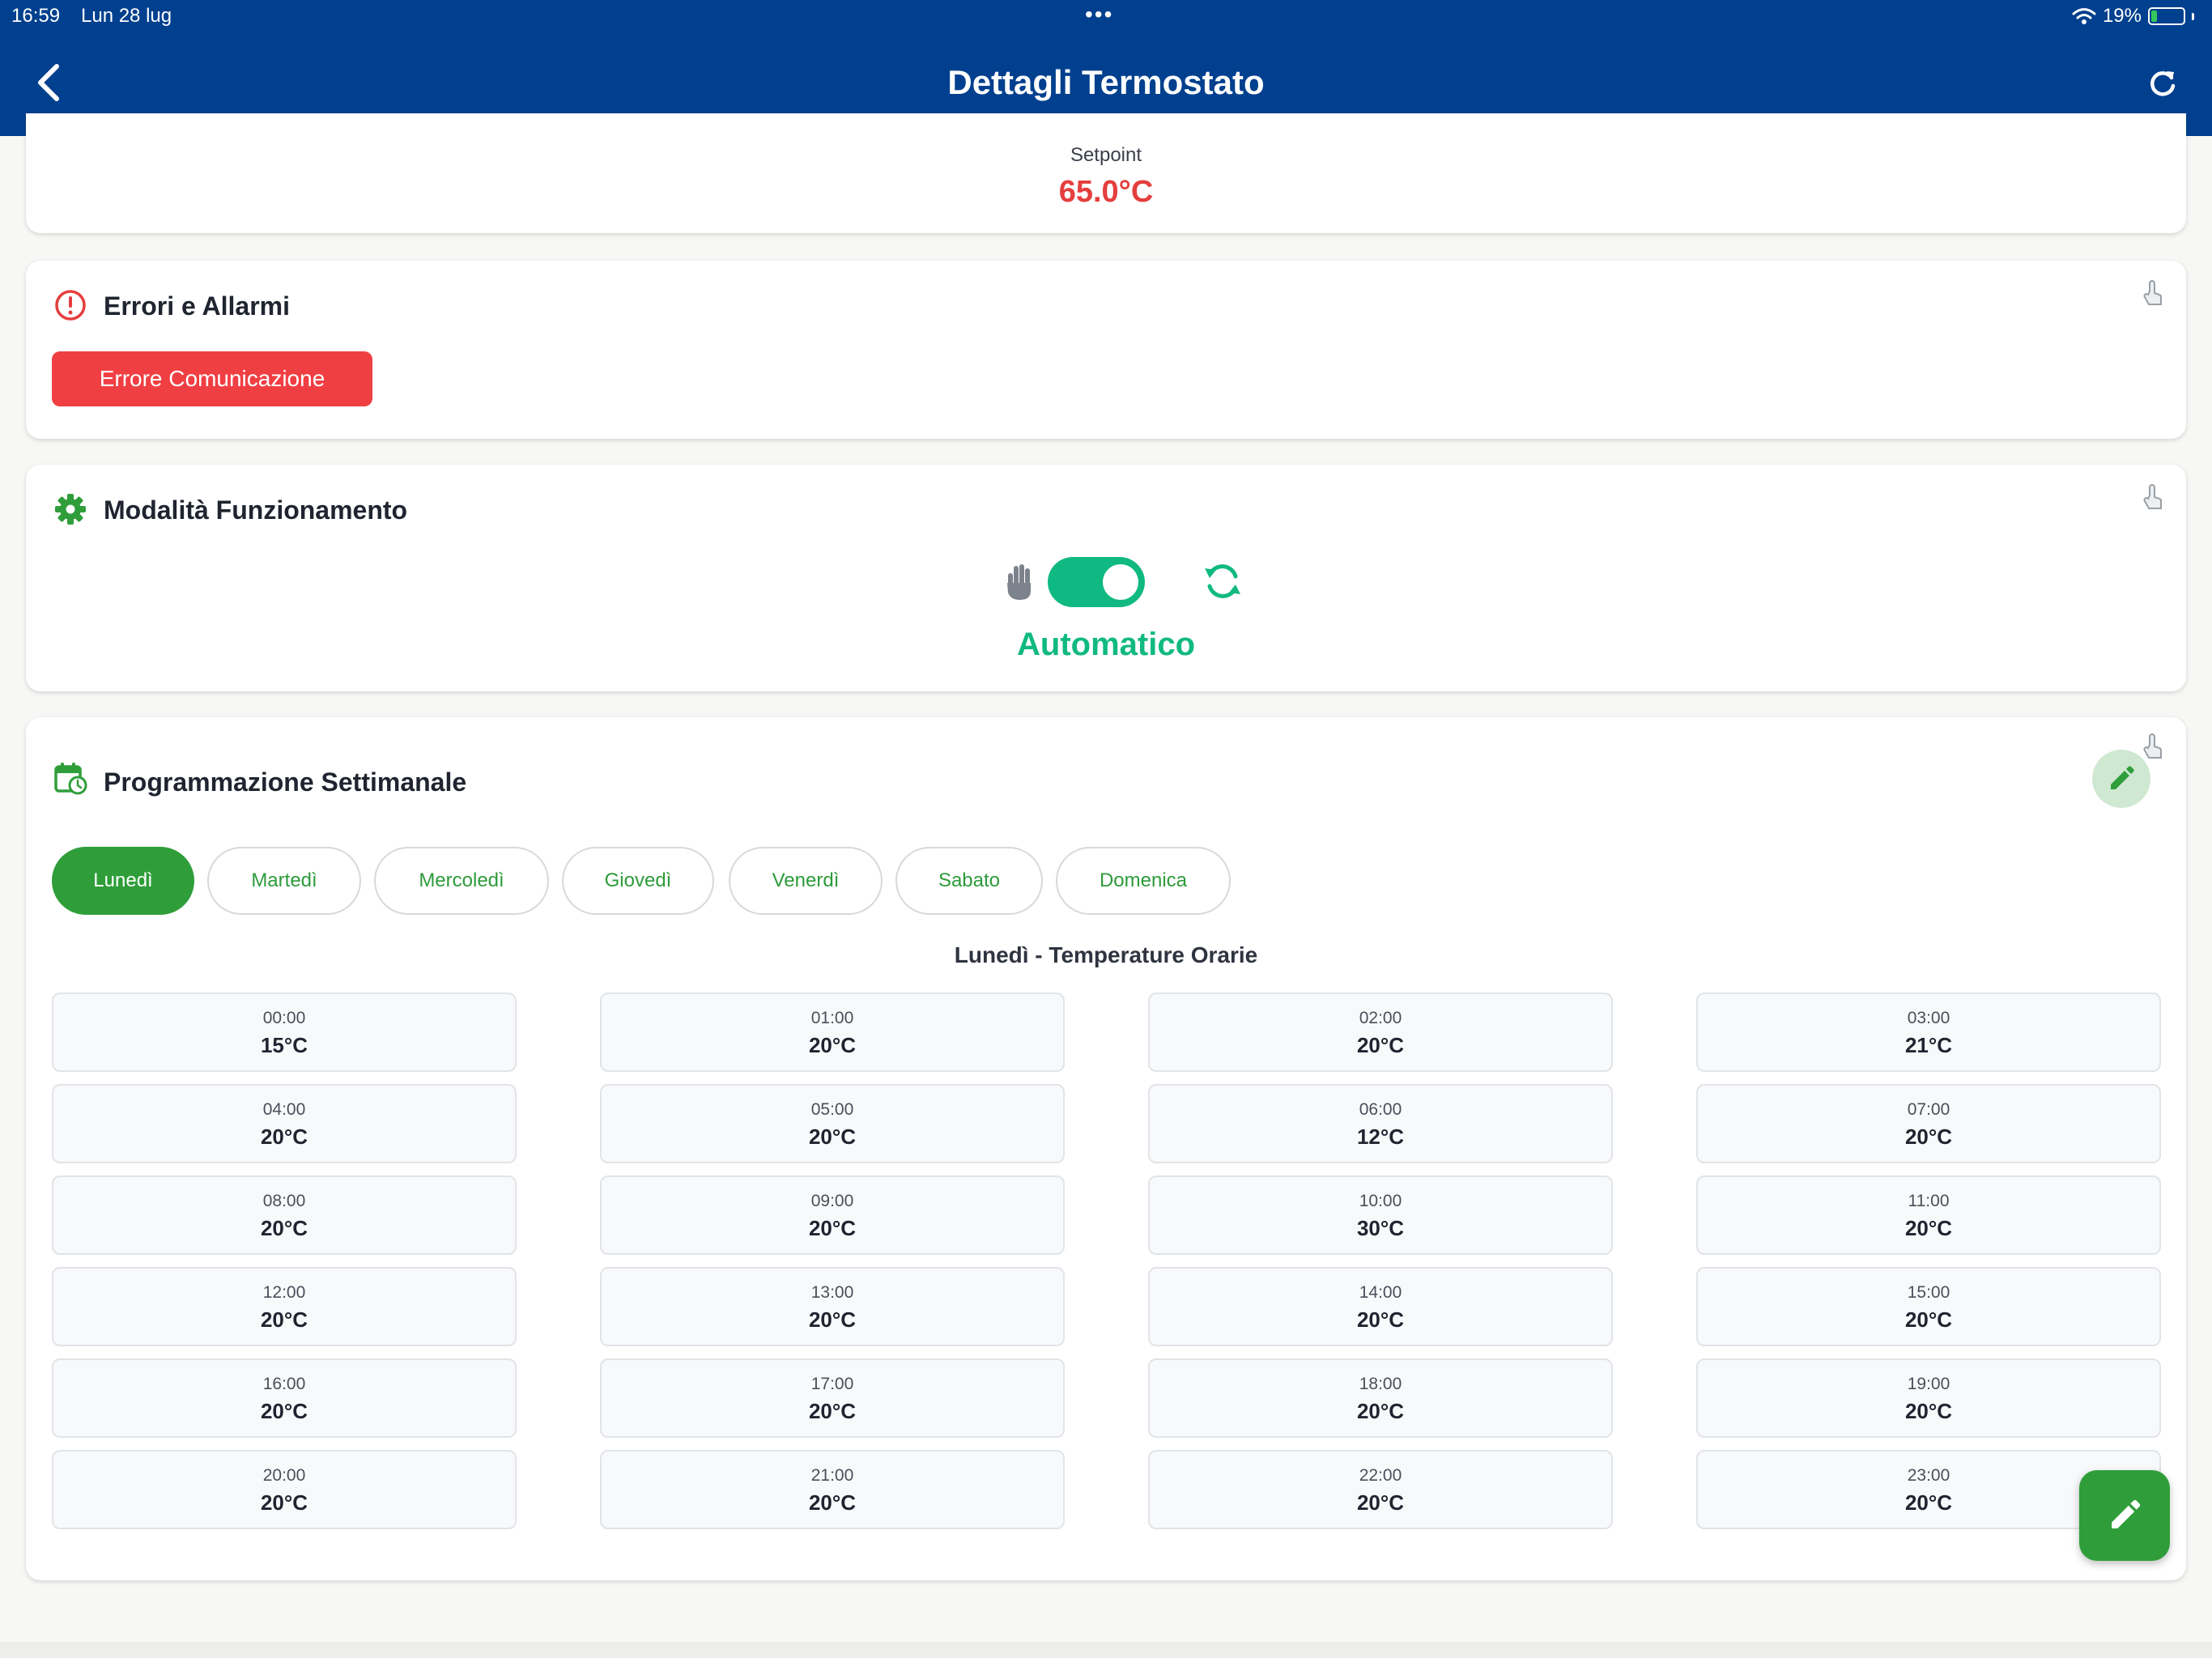 The width and height of the screenshot is (2212, 1658). I want to click on setpoint-label: Setpoint, so click(1106, 155).